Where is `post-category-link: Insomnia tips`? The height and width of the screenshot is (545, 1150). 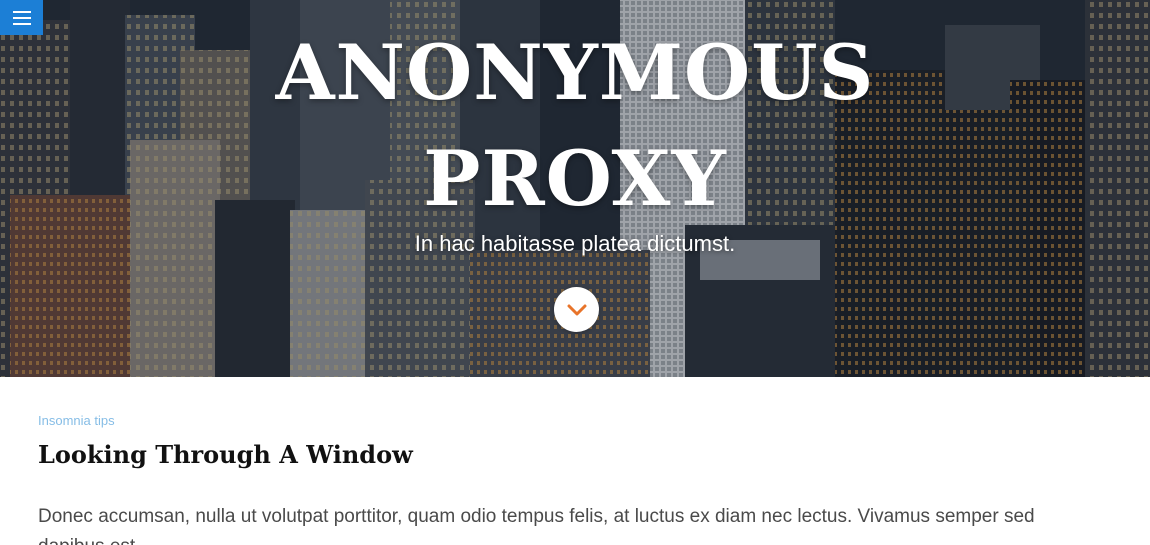 post-category-link: Insomnia tips is located at coordinates (578, 421).